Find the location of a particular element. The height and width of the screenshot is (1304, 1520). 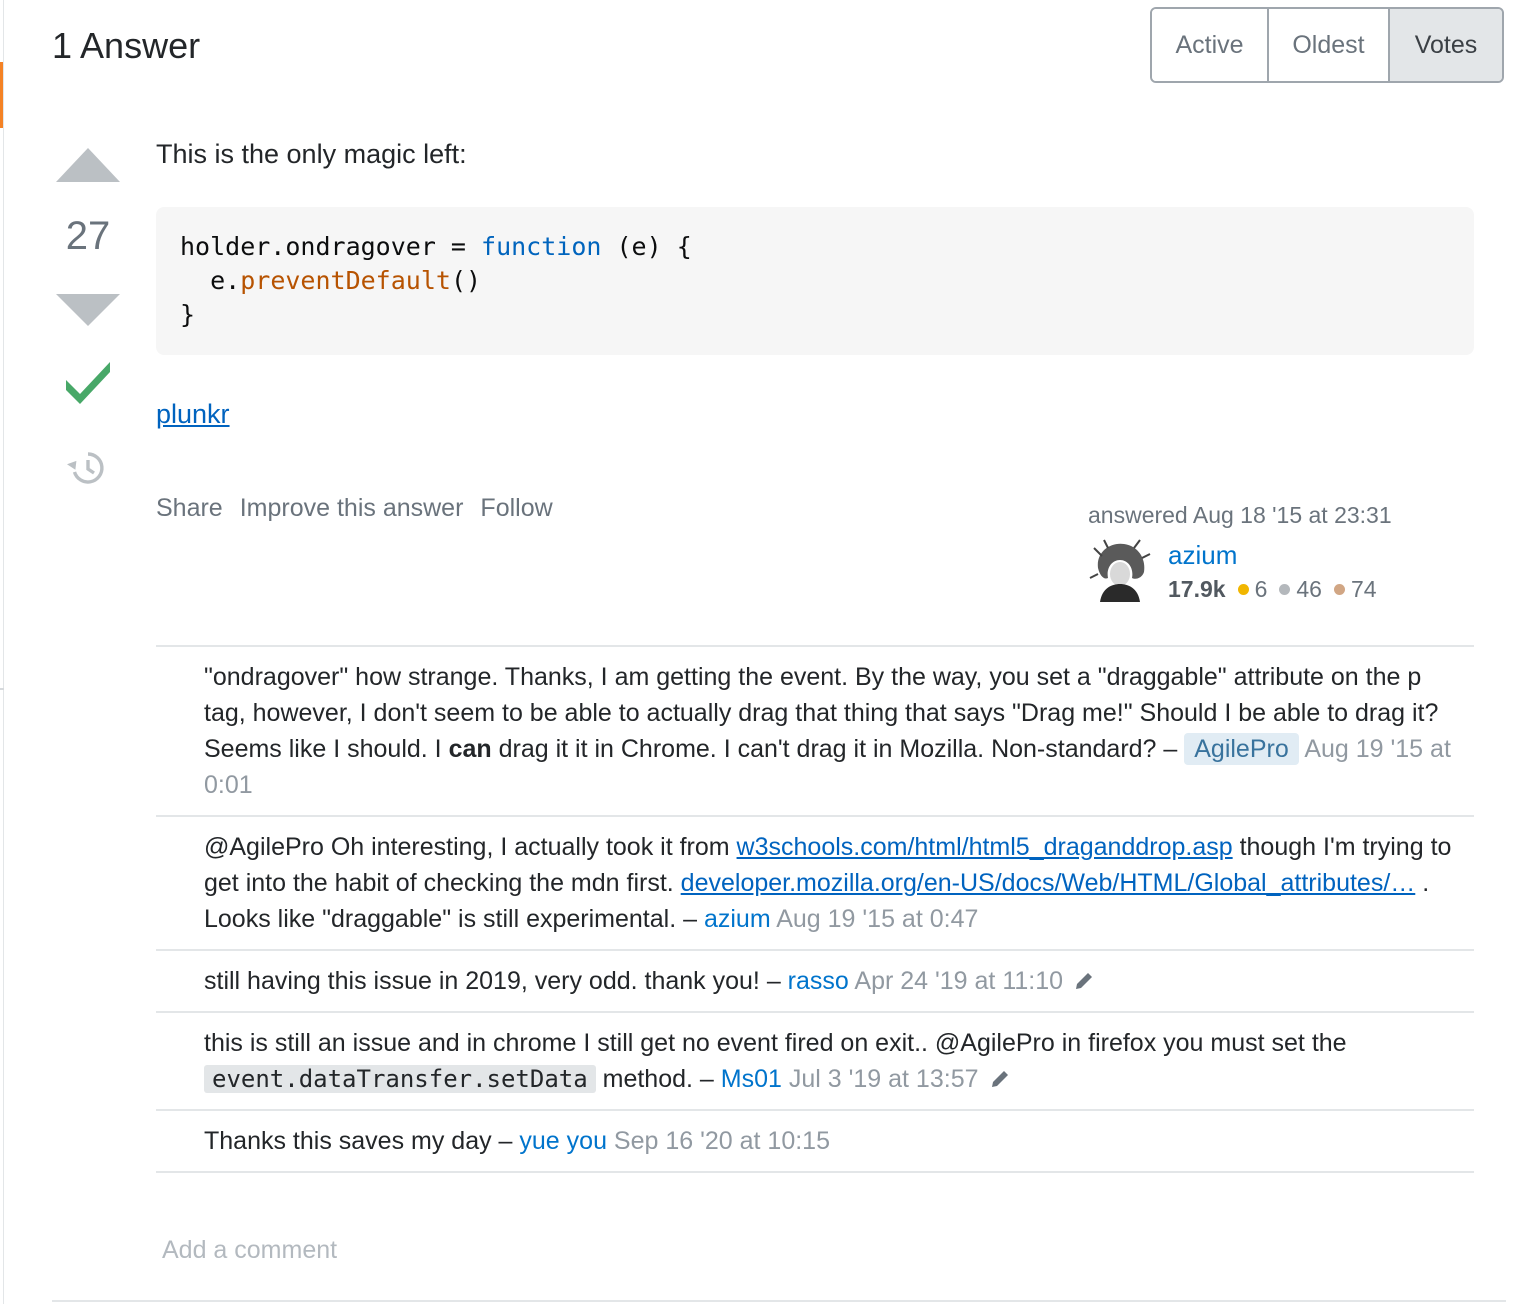

comment-code: event.dataTransfer.setData is located at coordinates (400, 1079).